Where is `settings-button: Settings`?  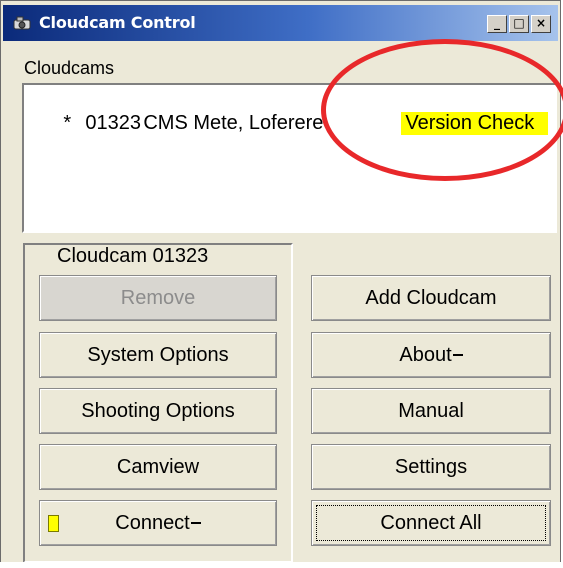
settings-button: Settings is located at coordinates (431, 467).